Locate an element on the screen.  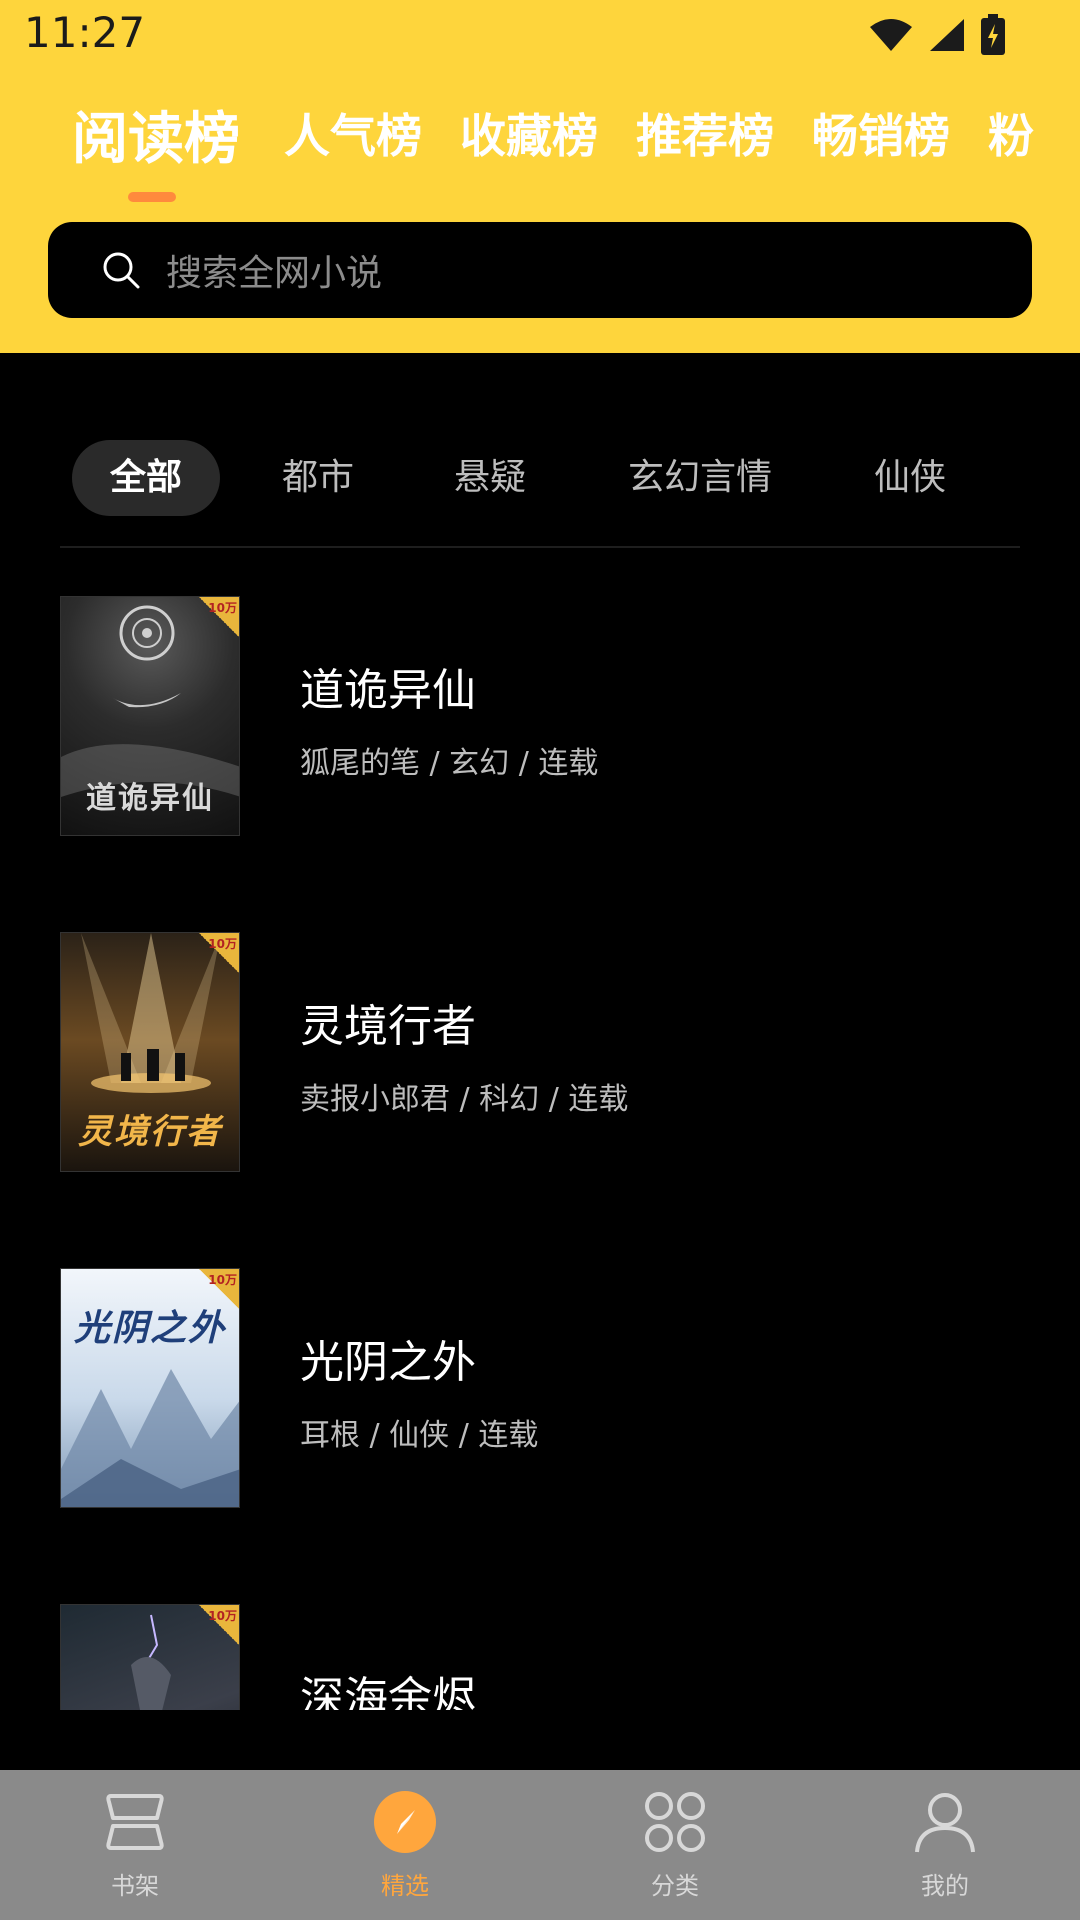
category-all: 全部 is located at coordinates (146, 478).